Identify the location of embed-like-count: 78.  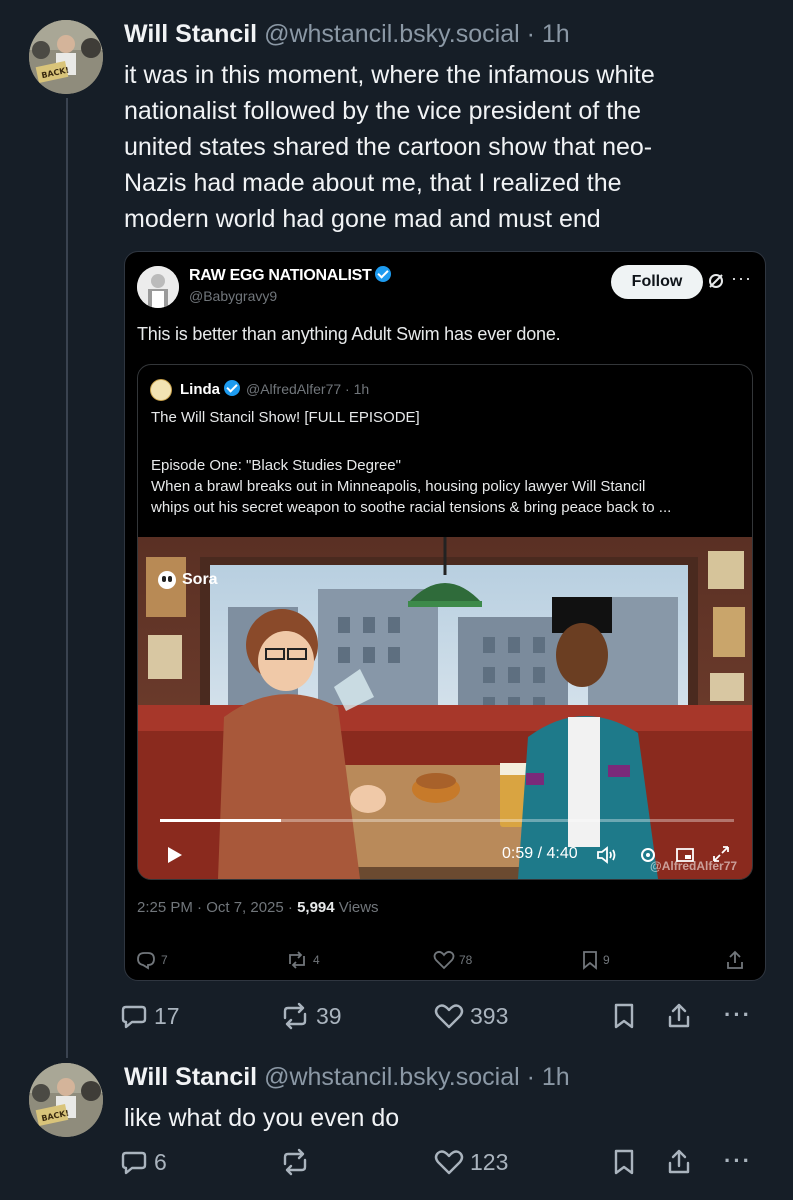
(466, 960).